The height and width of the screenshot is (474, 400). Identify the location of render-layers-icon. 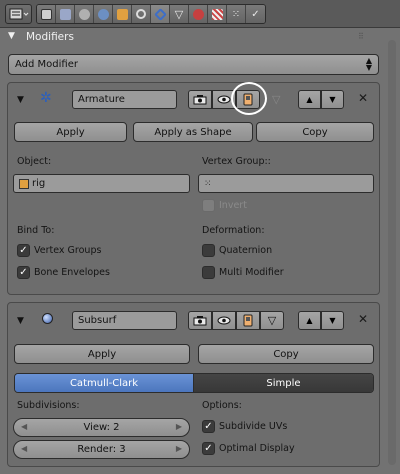
(65, 14).